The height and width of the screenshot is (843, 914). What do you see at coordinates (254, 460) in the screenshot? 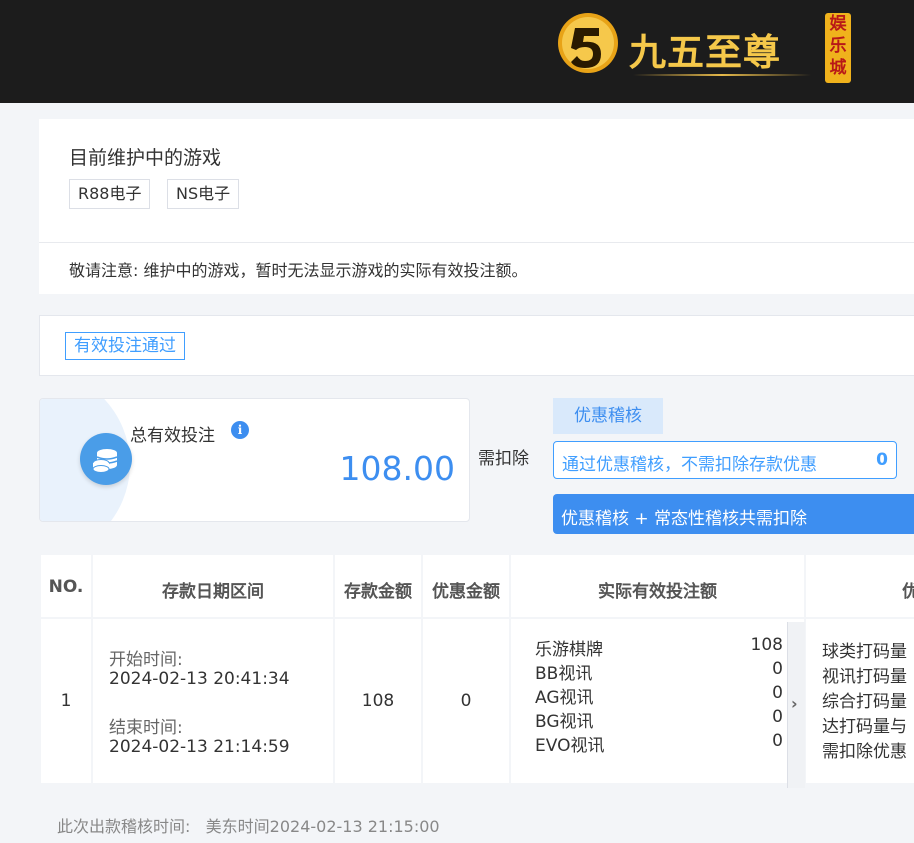
I see `total-bet-card: 总有效投注 i 108.00` at bounding box center [254, 460].